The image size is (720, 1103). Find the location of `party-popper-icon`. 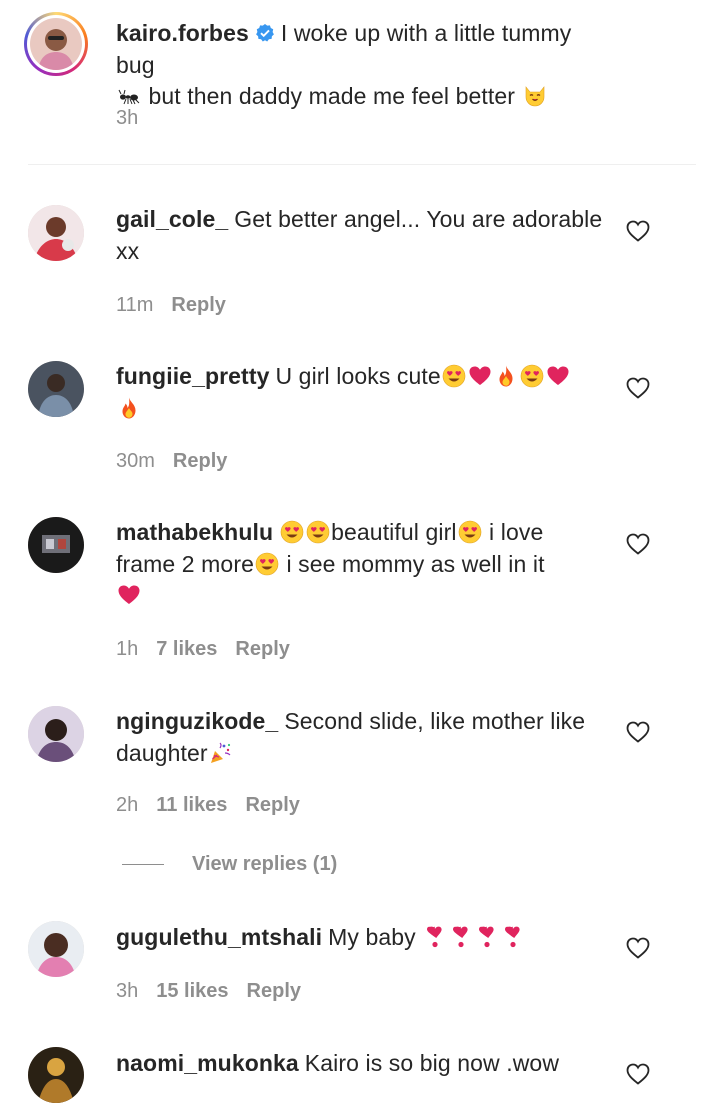

party-popper-icon is located at coordinates (221, 753).